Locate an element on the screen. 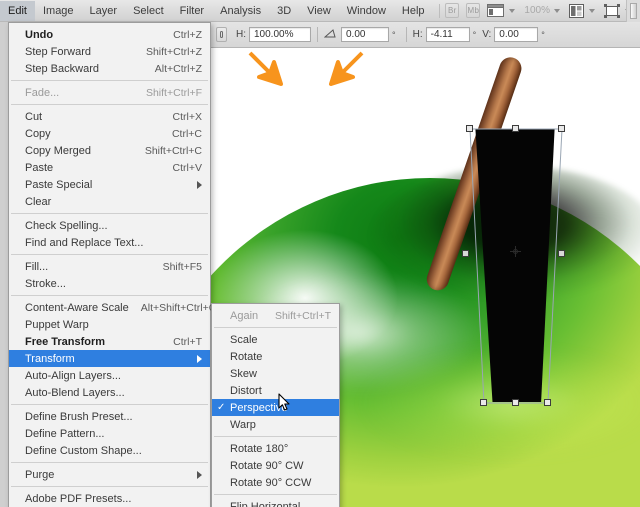 This screenshot has width=640, height=507. mouse-cursor is located at coordinates (284, 404).